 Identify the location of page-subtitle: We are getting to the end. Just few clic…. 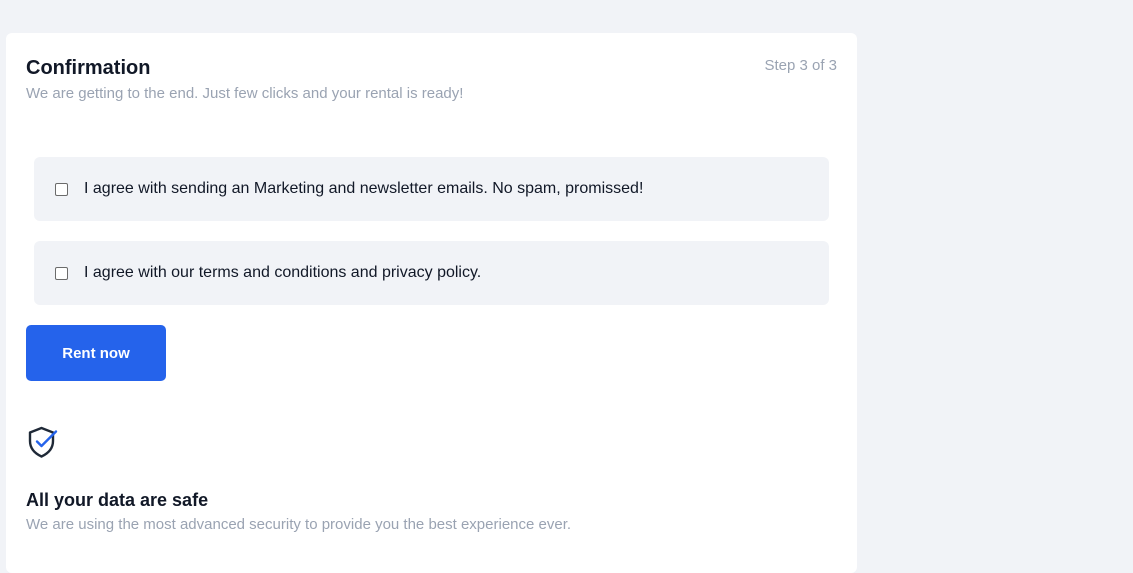
(245, 93).